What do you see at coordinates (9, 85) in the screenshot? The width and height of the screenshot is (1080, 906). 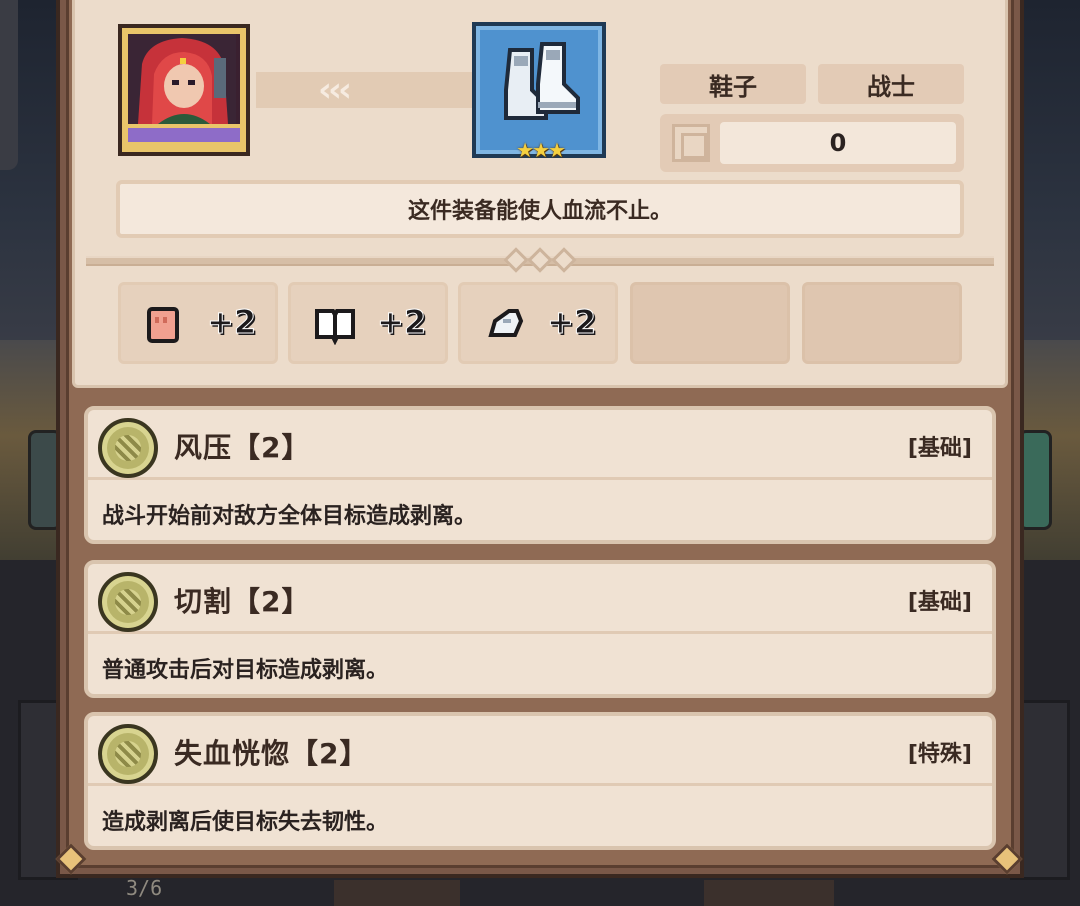 I see `background-ui-edge` at bounding box center [9, 85].